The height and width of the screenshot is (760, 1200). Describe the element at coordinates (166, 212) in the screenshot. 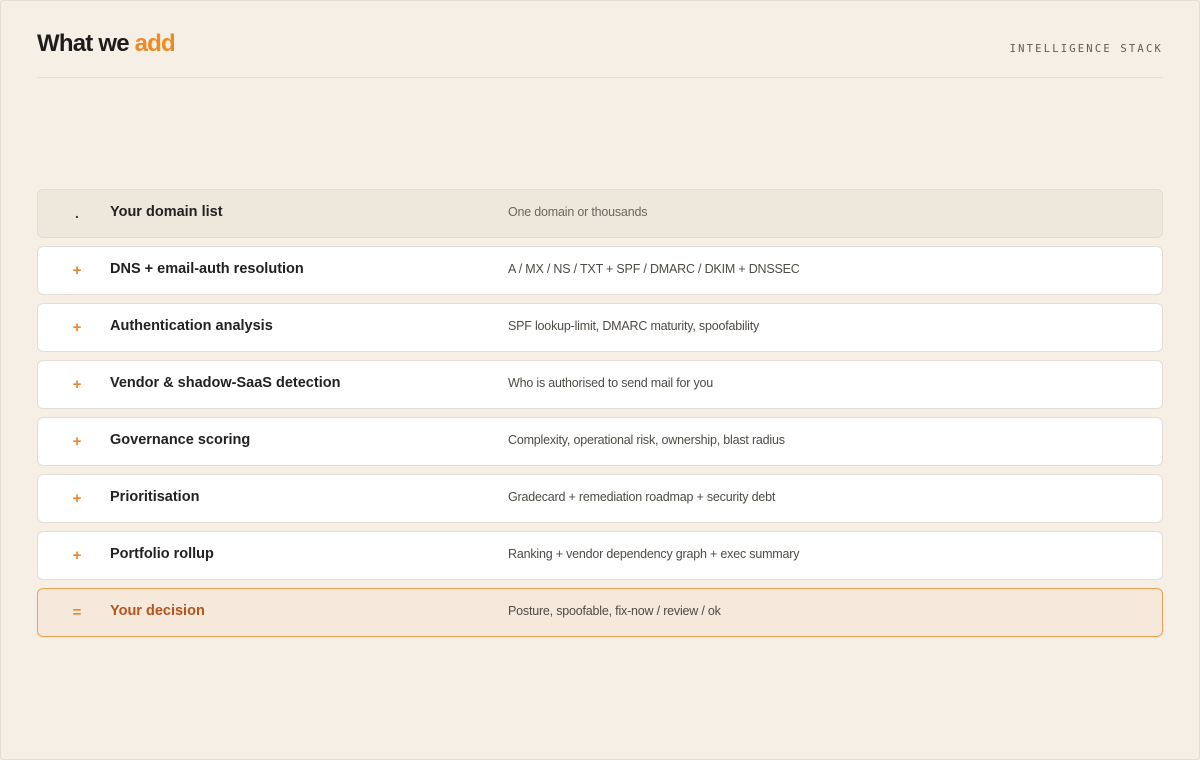

I see `row-label: Your domain list` at that location.